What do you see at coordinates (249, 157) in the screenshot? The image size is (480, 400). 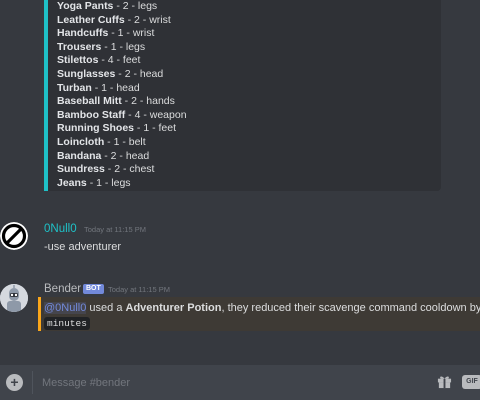 I see `embed-item: Bandana - 2 - head` at bounding box center [249, 157].